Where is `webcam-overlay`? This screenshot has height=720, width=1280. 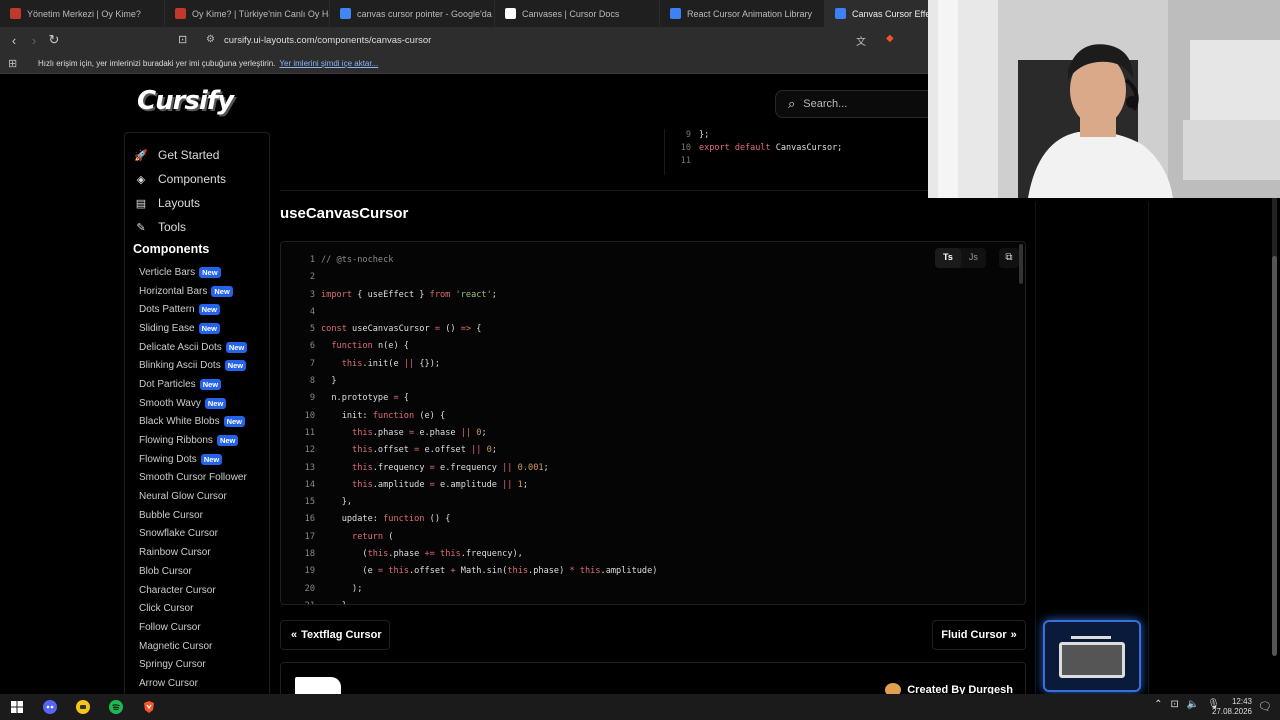
webcam-overlay is located at coordinates (1104, 99).